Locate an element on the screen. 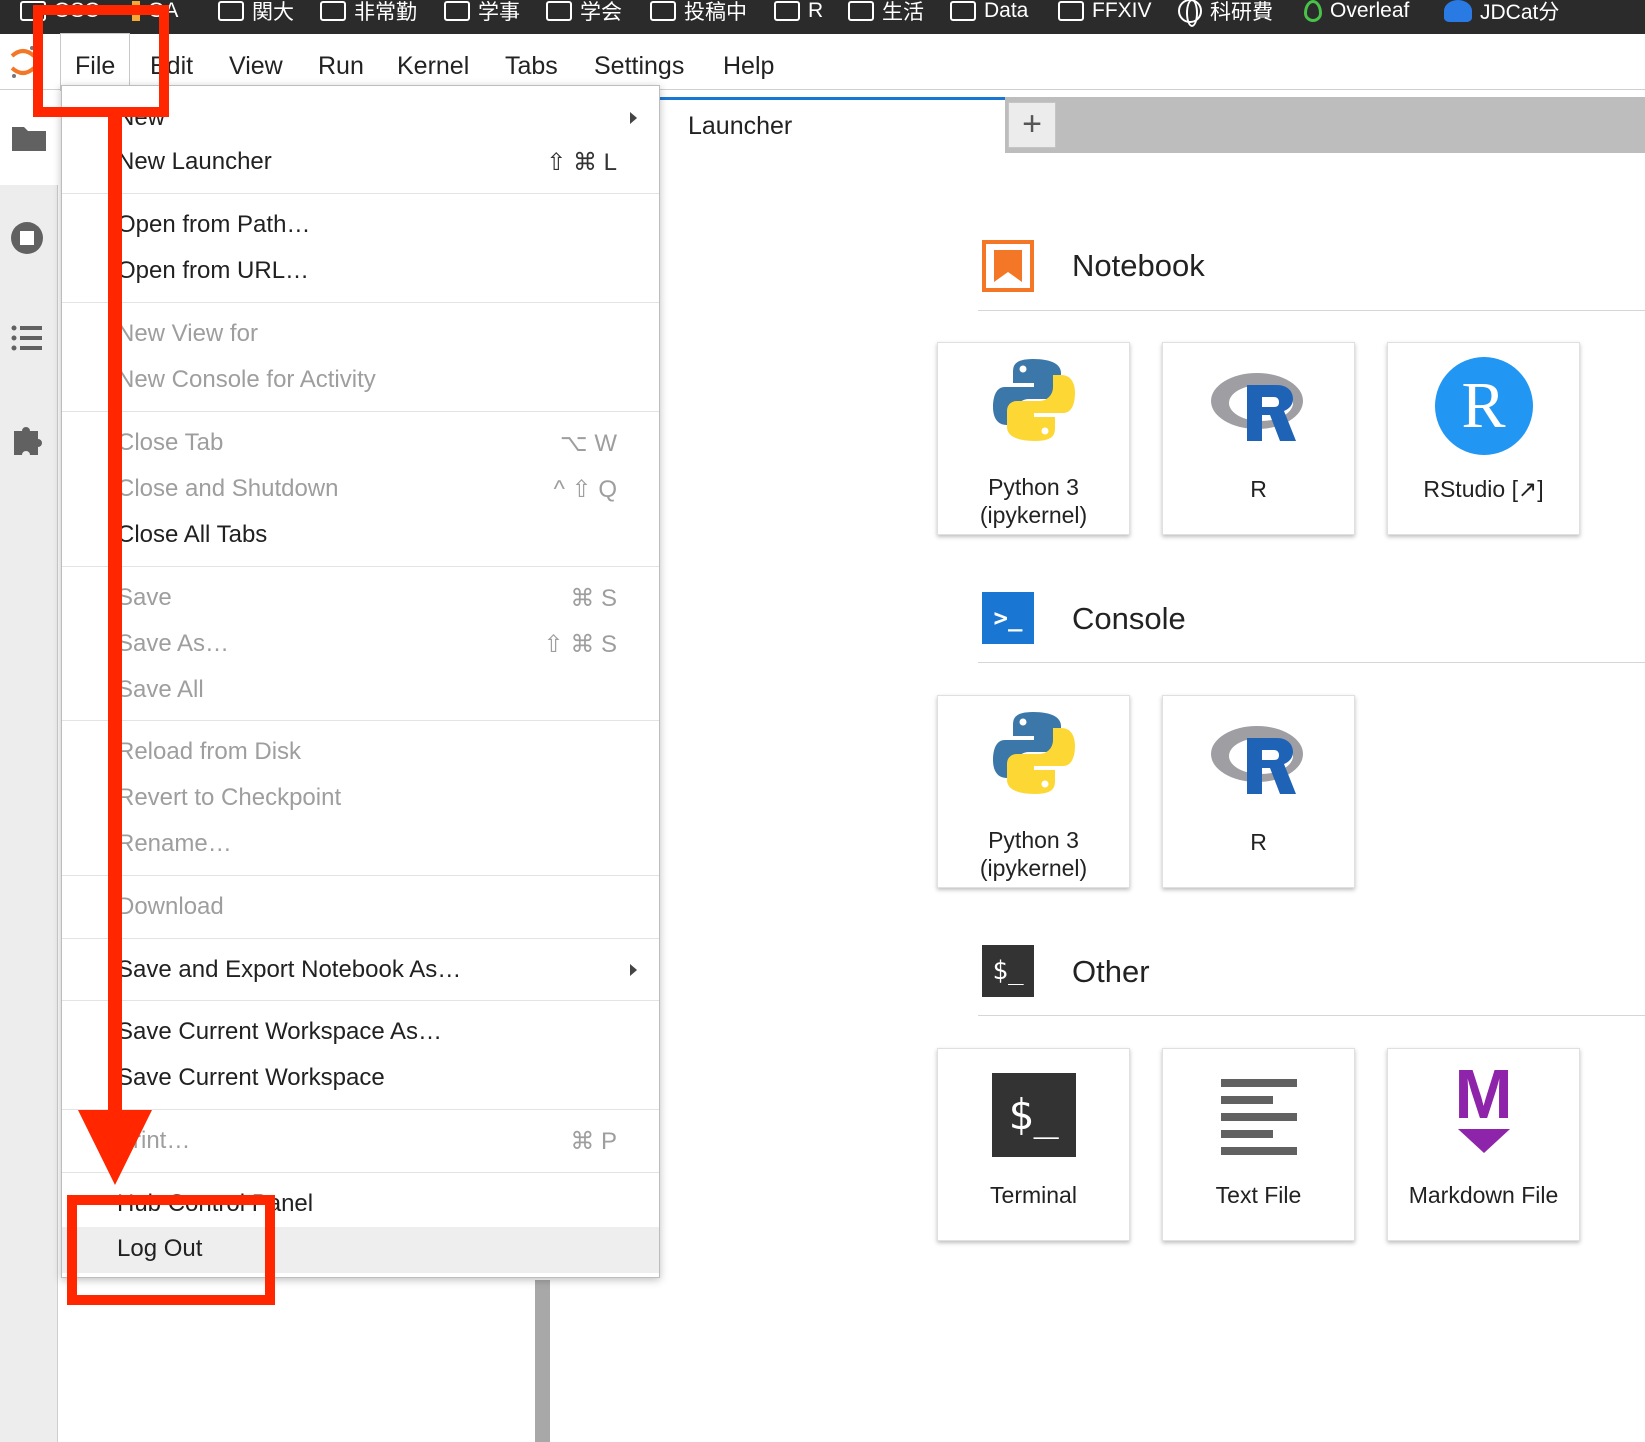  menu-item-close-all-tabs: Close All Tabs is located at coordinates (360, 536).